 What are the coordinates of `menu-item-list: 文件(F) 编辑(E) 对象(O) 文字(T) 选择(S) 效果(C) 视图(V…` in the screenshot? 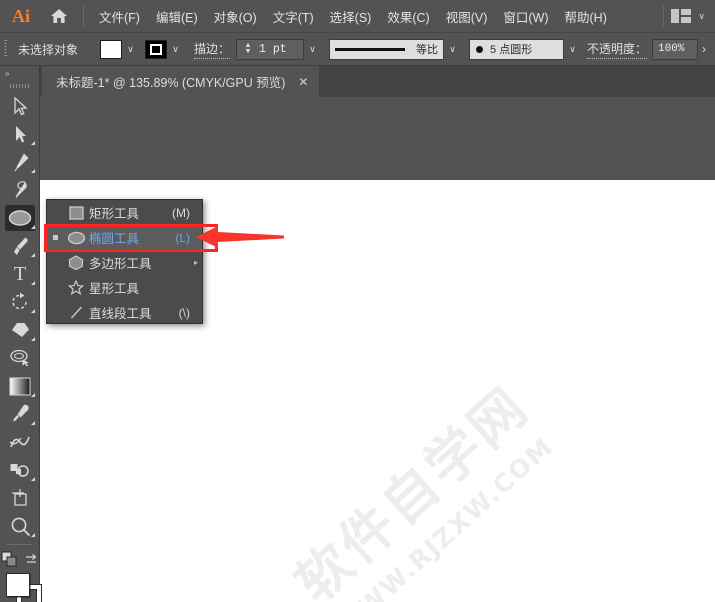 It's located at (353, 16).